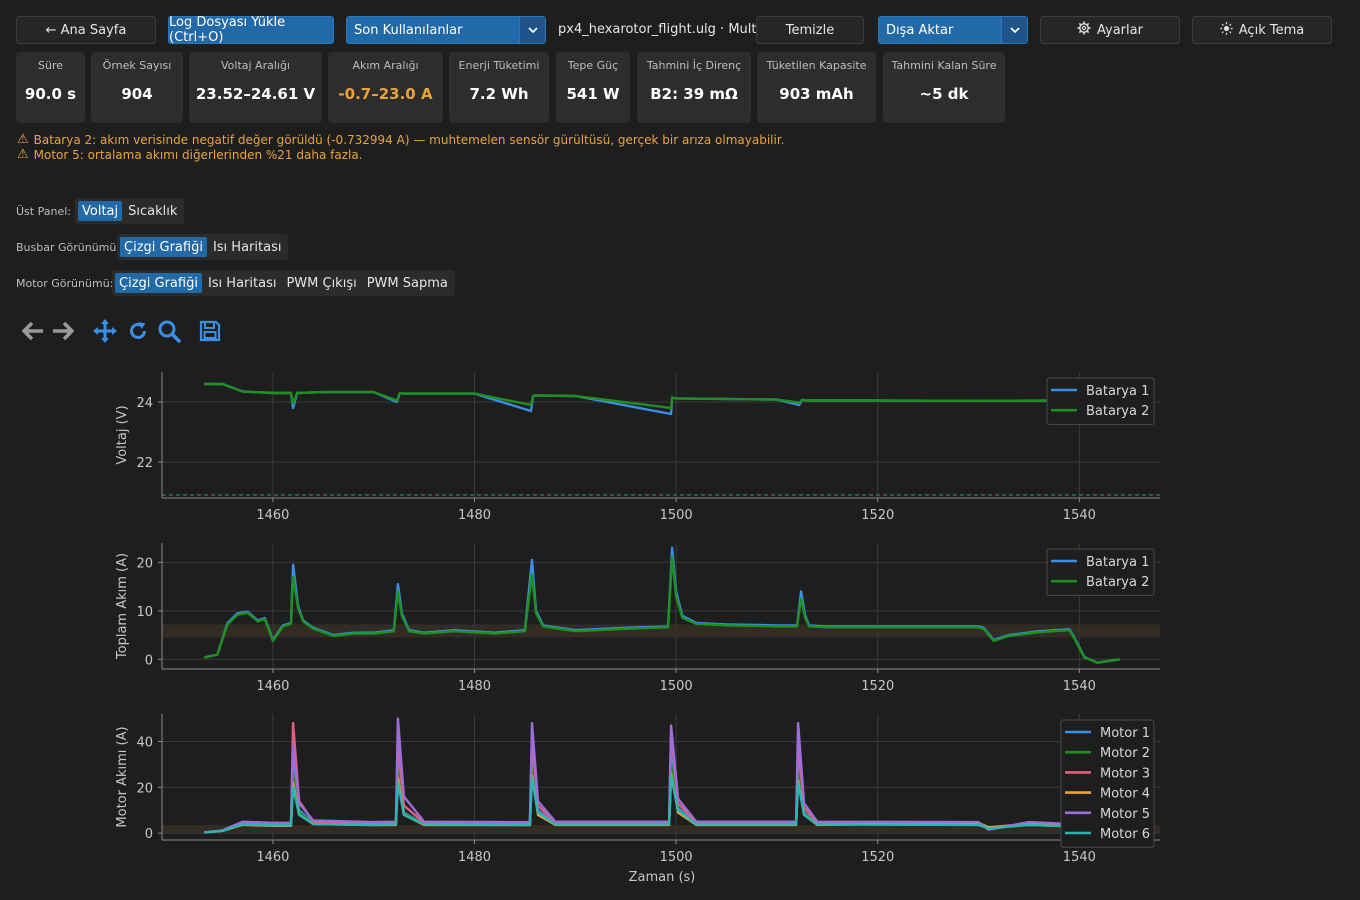  Describe the element at coordinates (1125, 773) in the screenshot. I see `legend-label: Motor 3` at that location.